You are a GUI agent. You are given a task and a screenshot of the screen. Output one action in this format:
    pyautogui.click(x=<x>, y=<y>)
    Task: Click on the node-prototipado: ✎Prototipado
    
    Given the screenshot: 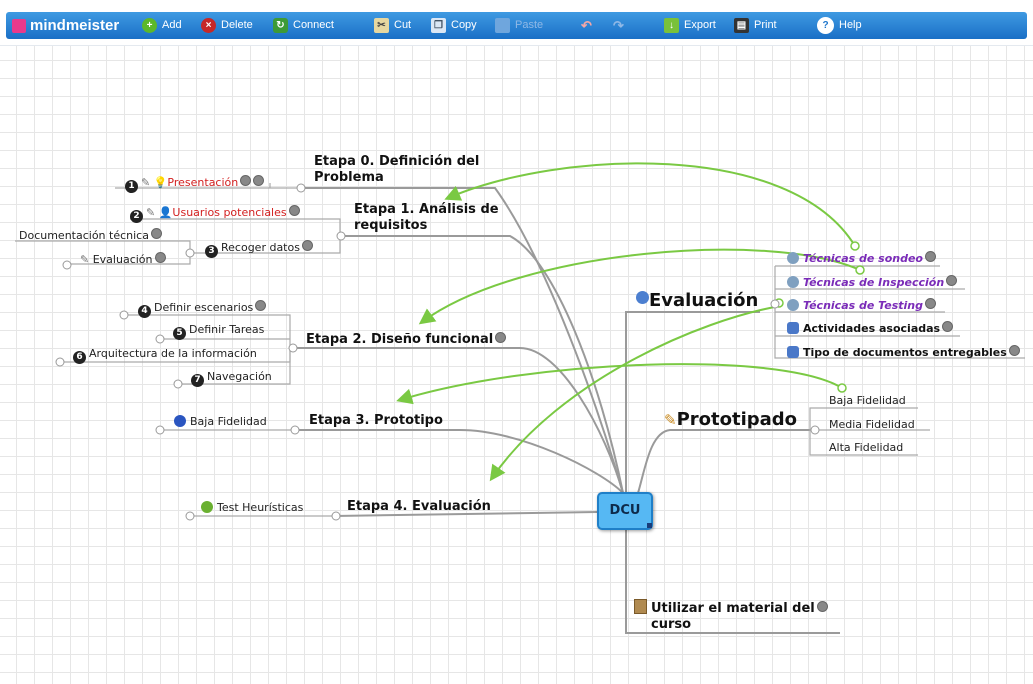 What is the action you would take?
    pyautogui.click(x=730, y=419)
    